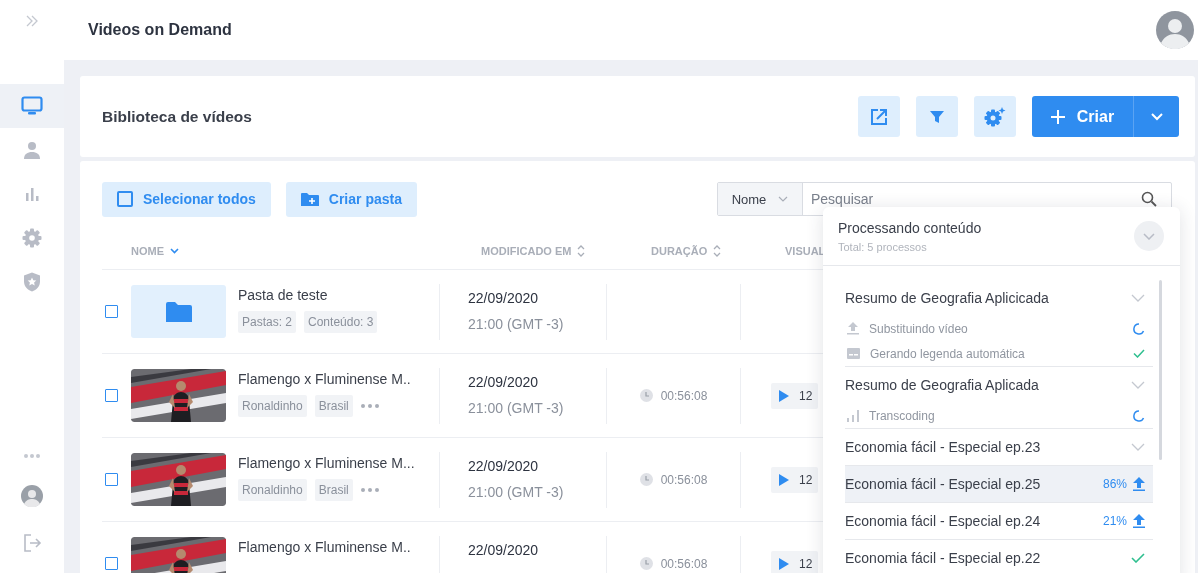 Image resolution: width=1198 pixels, height=573 pixels. Describe the element at coordinates (32, 150) in the screenshot. I see `person-icon` at that location.